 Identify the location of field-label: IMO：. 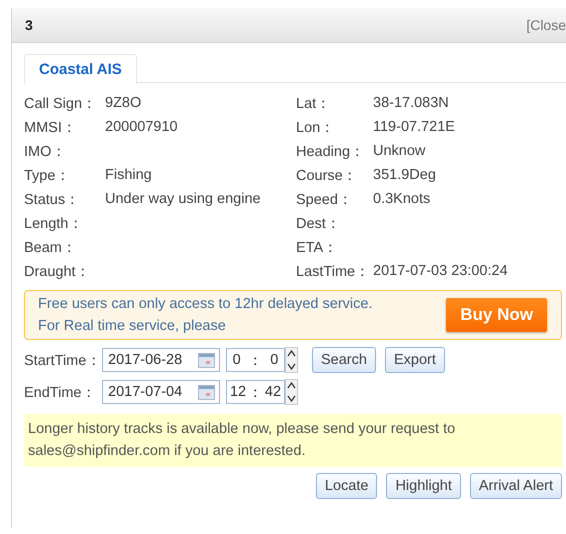
(46, 151).